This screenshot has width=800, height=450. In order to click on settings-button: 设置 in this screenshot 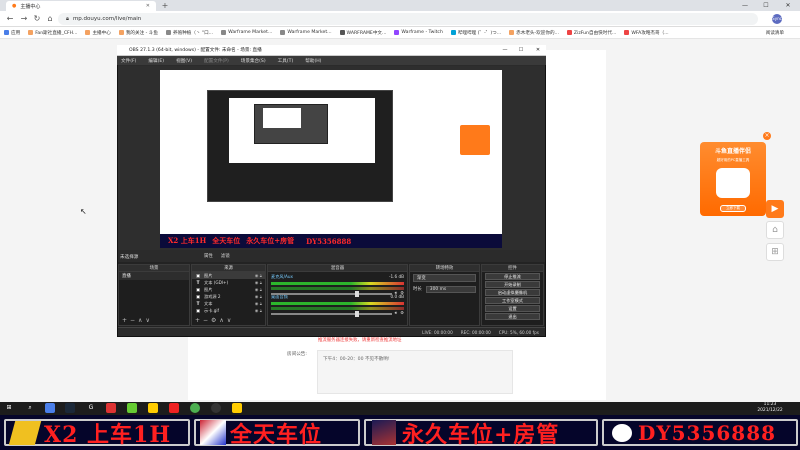, I will do `click(512, 308)`.